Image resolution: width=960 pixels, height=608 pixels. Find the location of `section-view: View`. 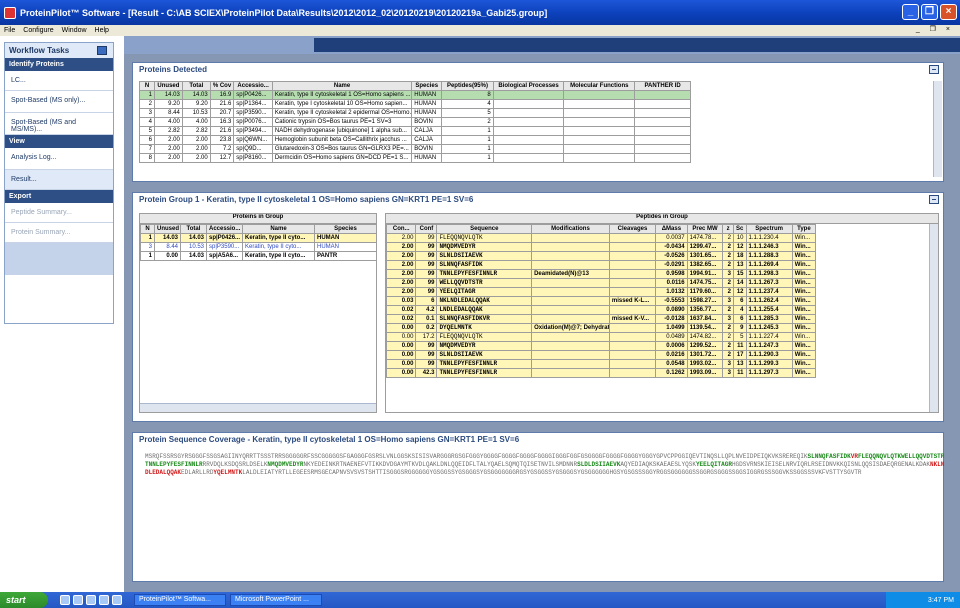

section-view: View is located at coordinates (59, 141).